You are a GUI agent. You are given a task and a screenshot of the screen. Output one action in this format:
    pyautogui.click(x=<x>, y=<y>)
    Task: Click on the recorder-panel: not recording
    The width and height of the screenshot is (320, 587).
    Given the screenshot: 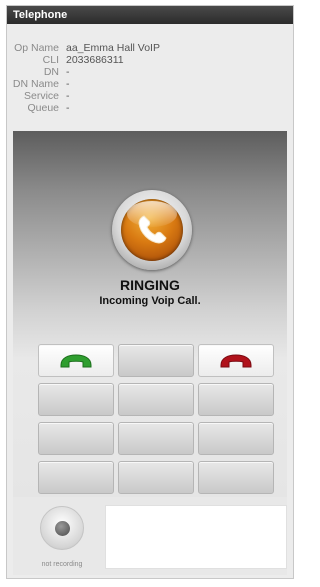 What is the action you would take?
    pyautogui.click(x=150, y=536)
    